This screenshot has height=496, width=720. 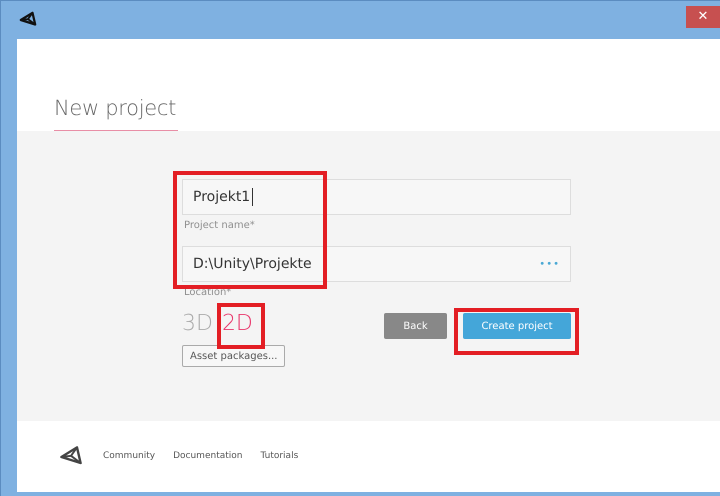 What do you see at coordinates (376, 197) in the screenshot?
I see `name-field: Projekt1` at bounding box center [376, 197].